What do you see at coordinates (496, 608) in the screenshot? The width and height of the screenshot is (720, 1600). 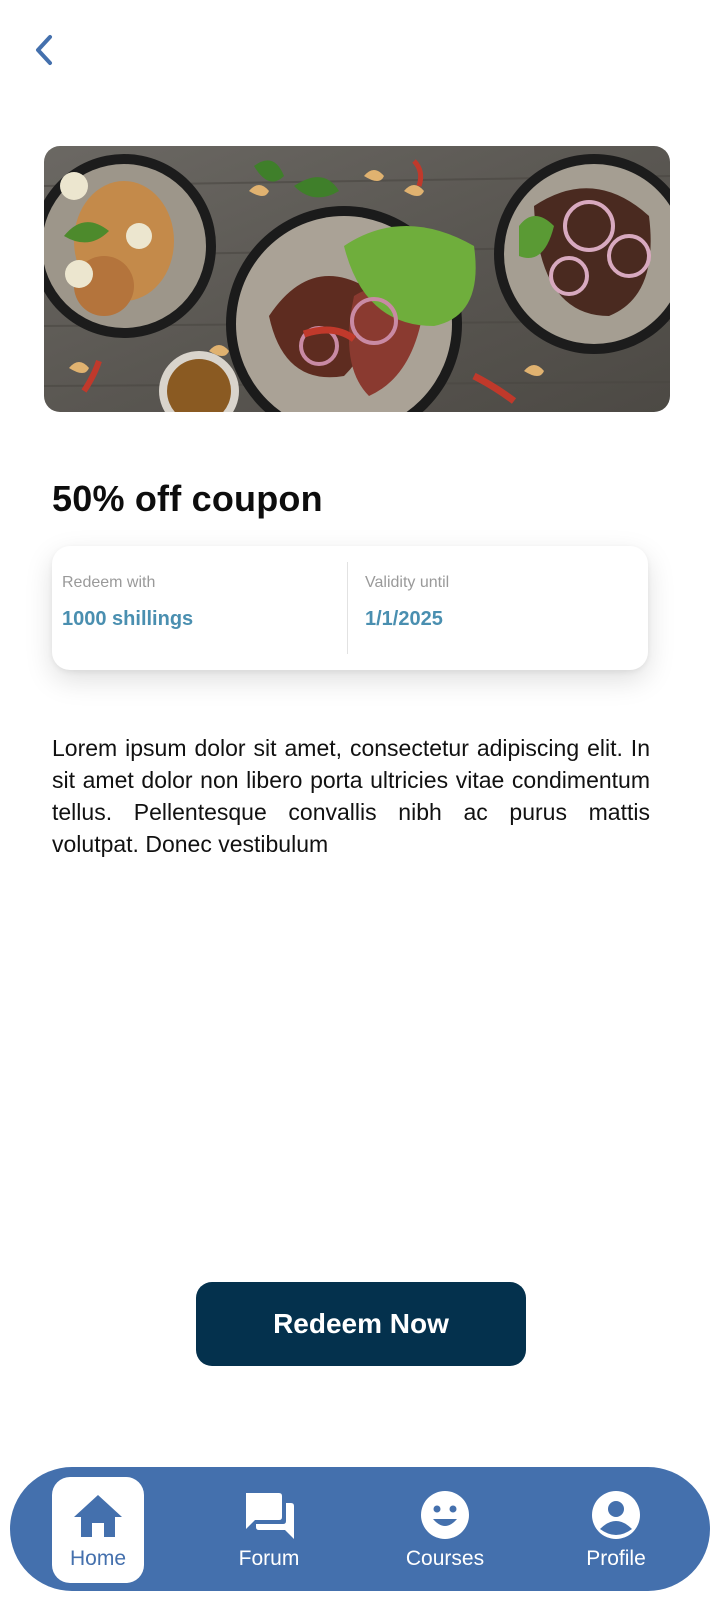 I see `validity-section: Validity until 1/1/2025` at bounding box center [496, 608].